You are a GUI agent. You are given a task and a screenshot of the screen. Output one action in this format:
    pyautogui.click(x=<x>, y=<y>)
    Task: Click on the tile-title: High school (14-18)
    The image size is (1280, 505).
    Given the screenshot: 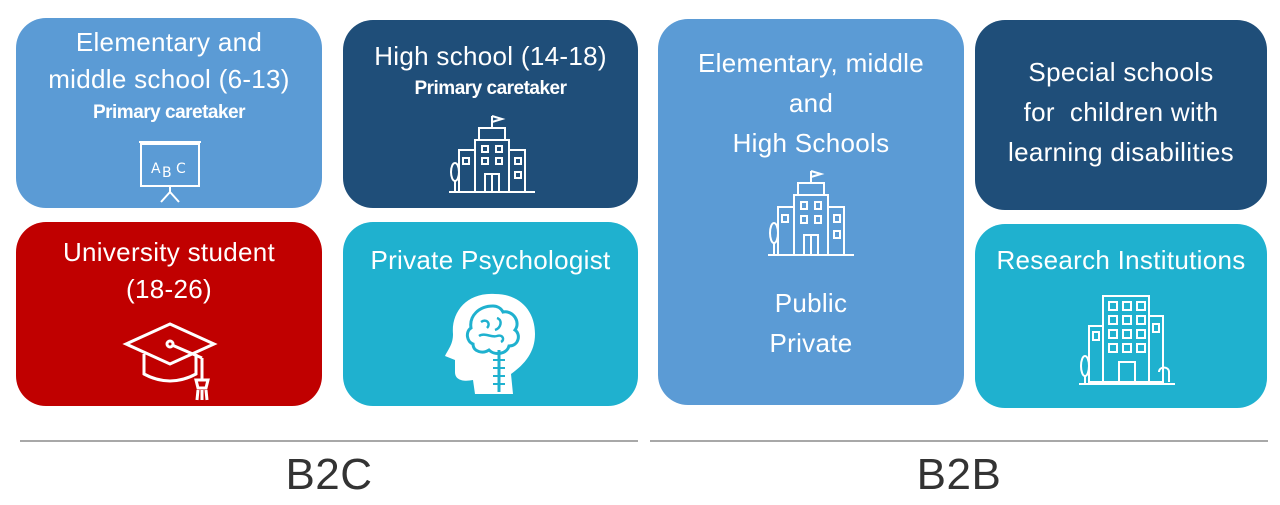 What is the action you would take?
    pyautogui.click(x=490, y=56)
    